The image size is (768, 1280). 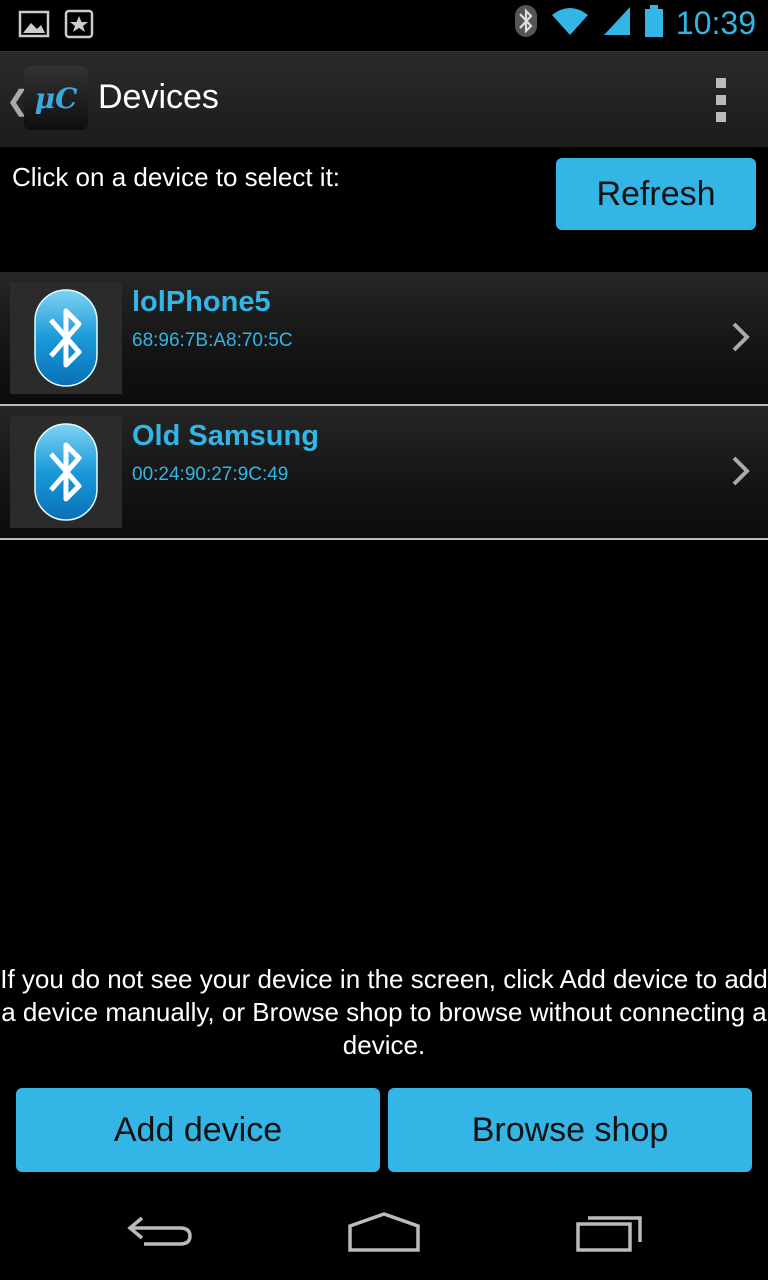 What do you see at coordinates (656, 194) in the screenshot?
I see `refresh-button: Refresh` at bounding box center [656, 194].